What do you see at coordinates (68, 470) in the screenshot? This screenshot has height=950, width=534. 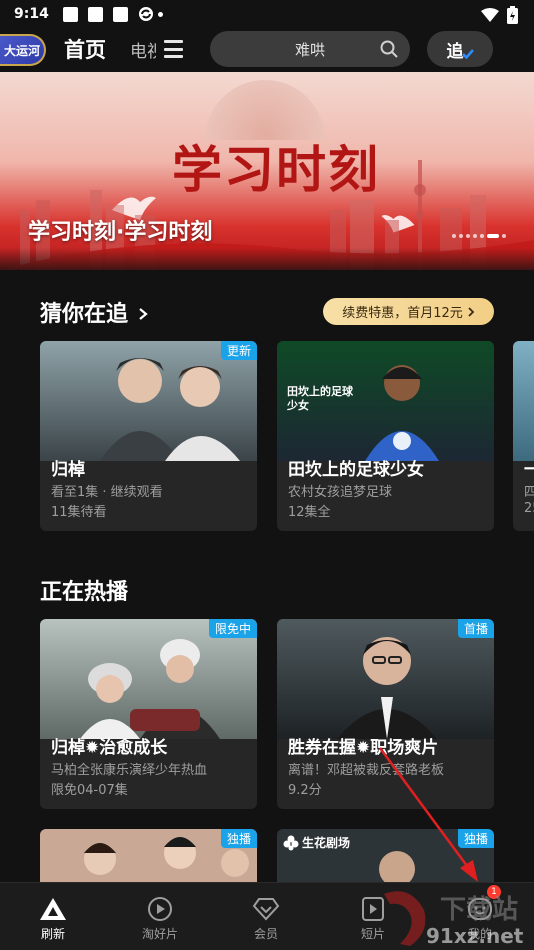 I see `card-title: 归棹` at bounding box center [68, 470].